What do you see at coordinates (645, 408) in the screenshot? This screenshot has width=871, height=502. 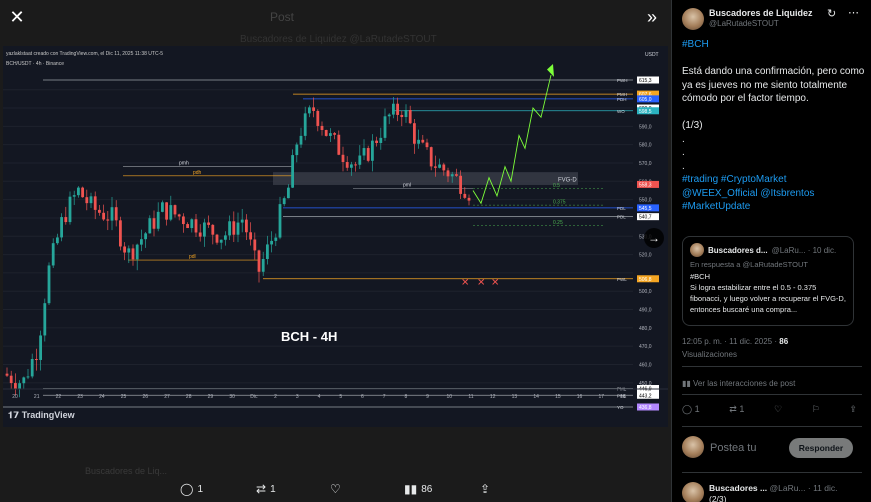 I see `price-tag: 436,8` at bounding box center [645, 408].